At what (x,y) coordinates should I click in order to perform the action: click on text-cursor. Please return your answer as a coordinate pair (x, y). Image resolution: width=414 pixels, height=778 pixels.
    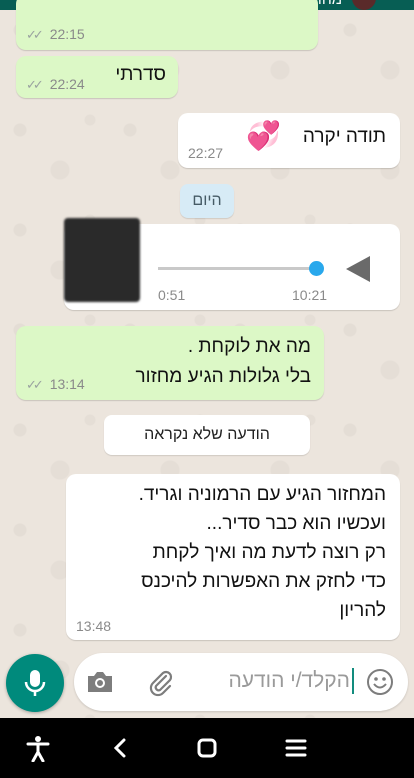
    Looking at the image, I should click on (353, 681).